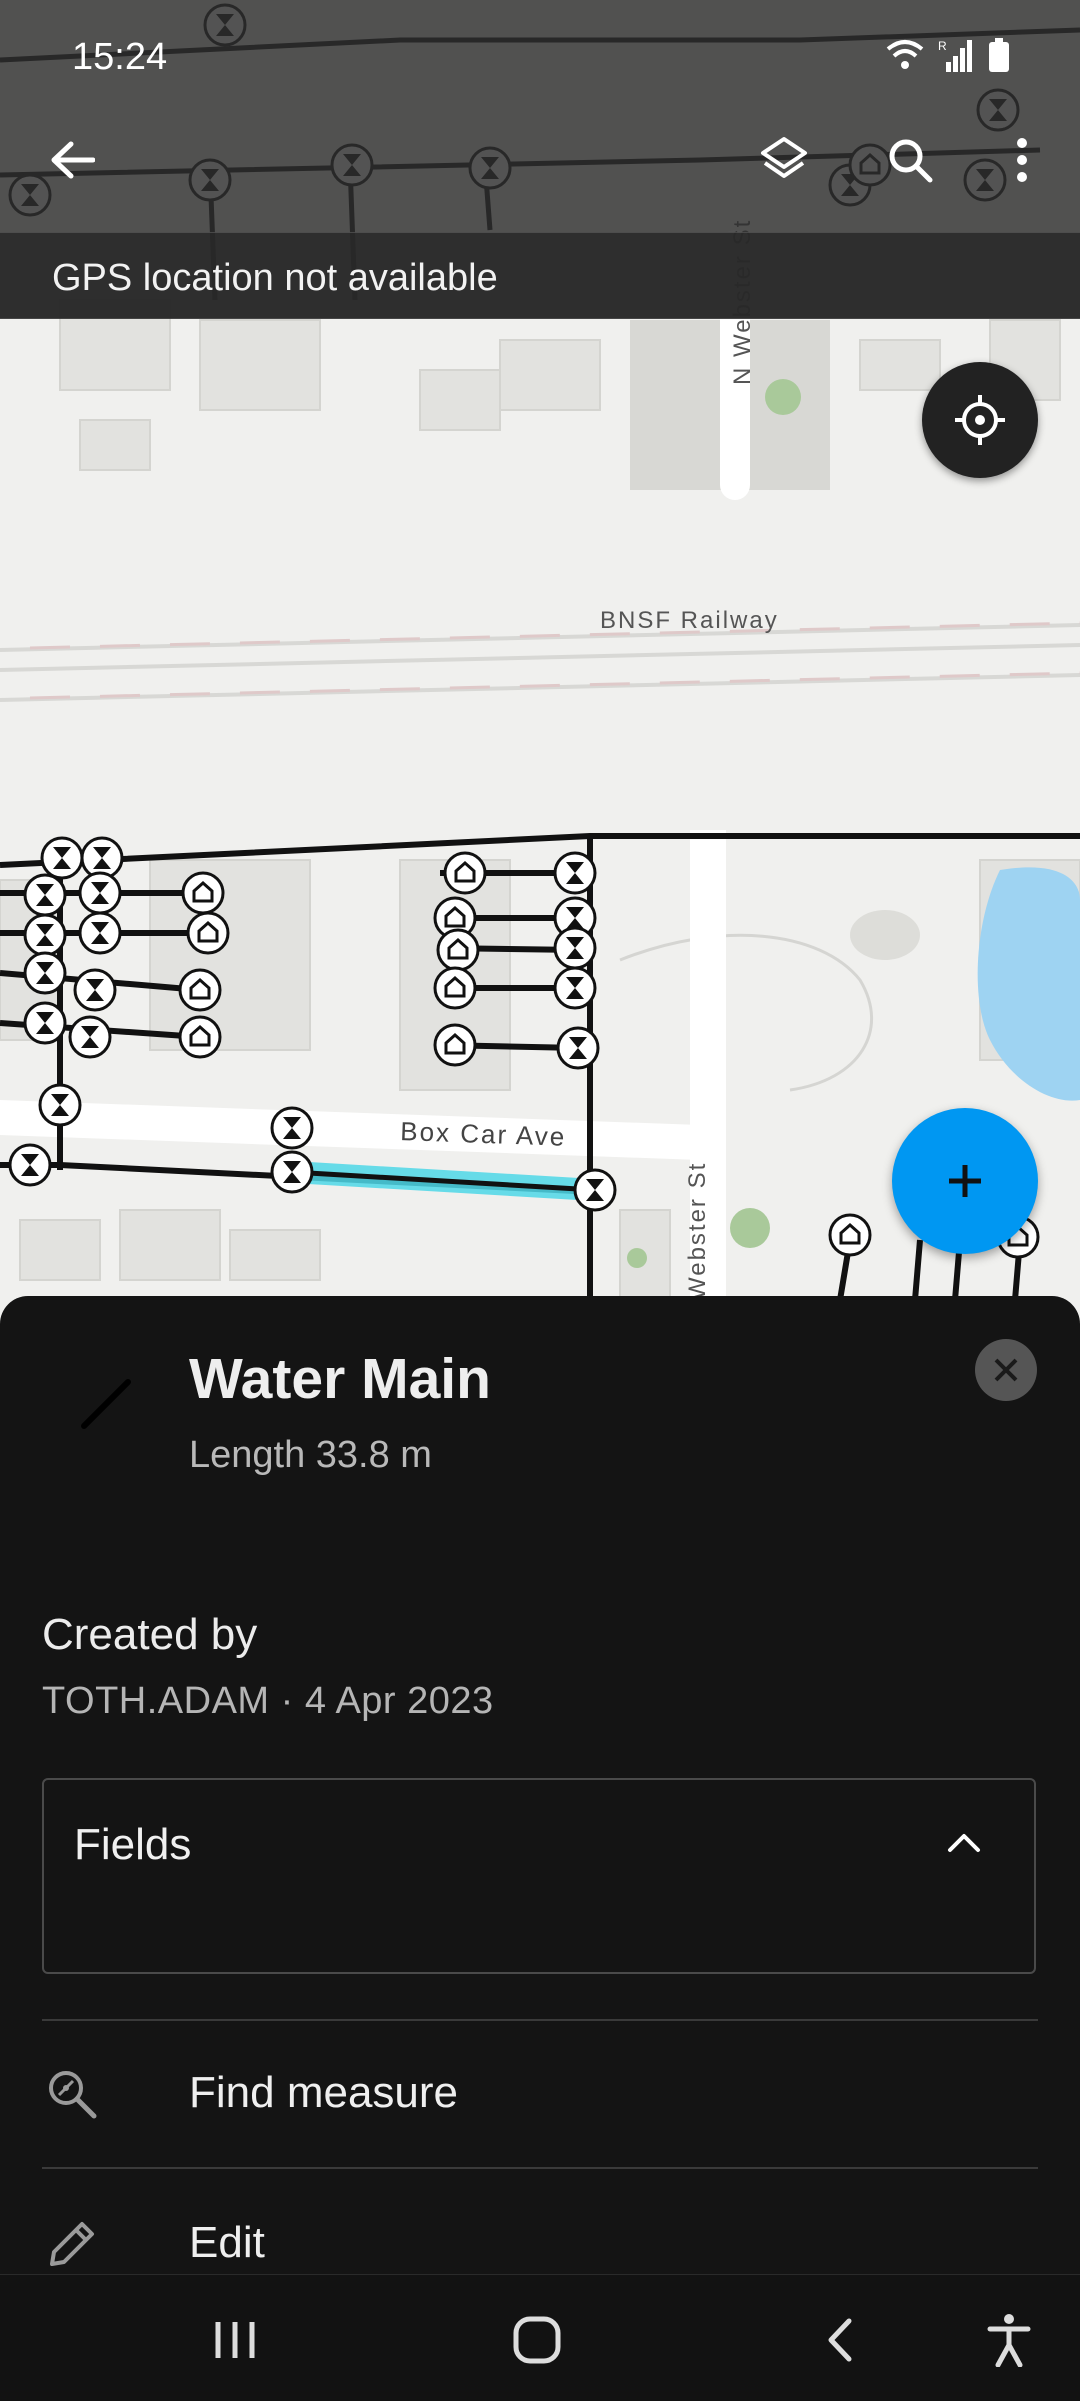 The height and width of the screenshot is (2401, 1080). I want to click on edit-action: Edit, so click(540, 2223).